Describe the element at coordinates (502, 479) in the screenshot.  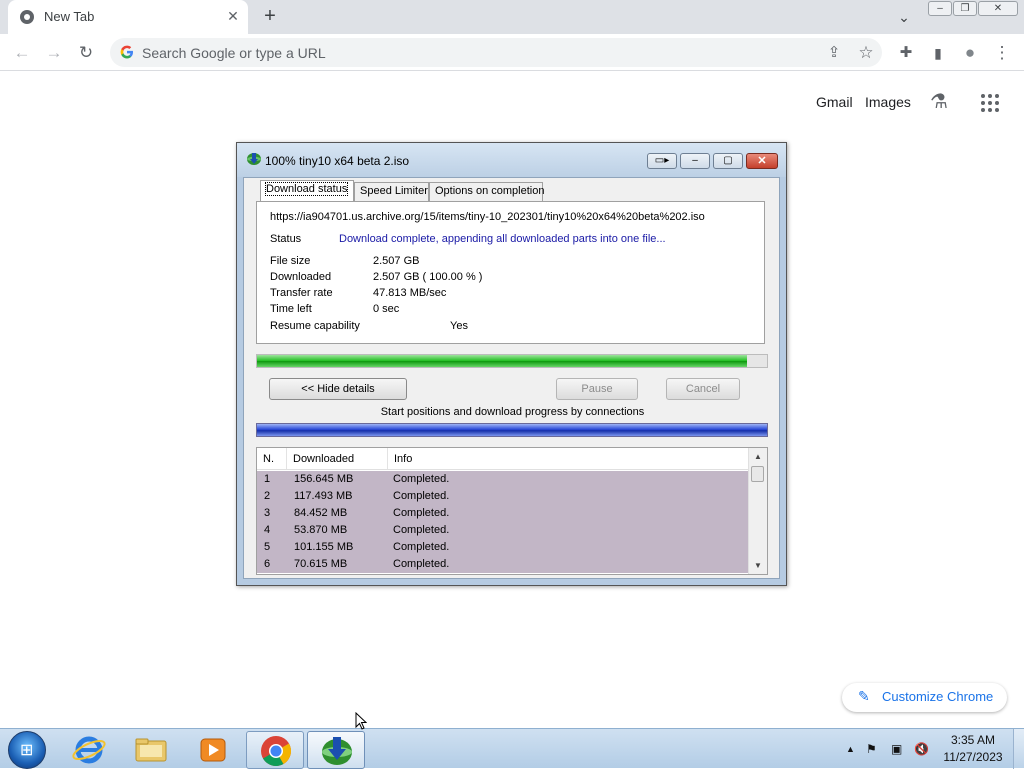
I see `table-row: 1 156.645 MB Completed.` at that location.